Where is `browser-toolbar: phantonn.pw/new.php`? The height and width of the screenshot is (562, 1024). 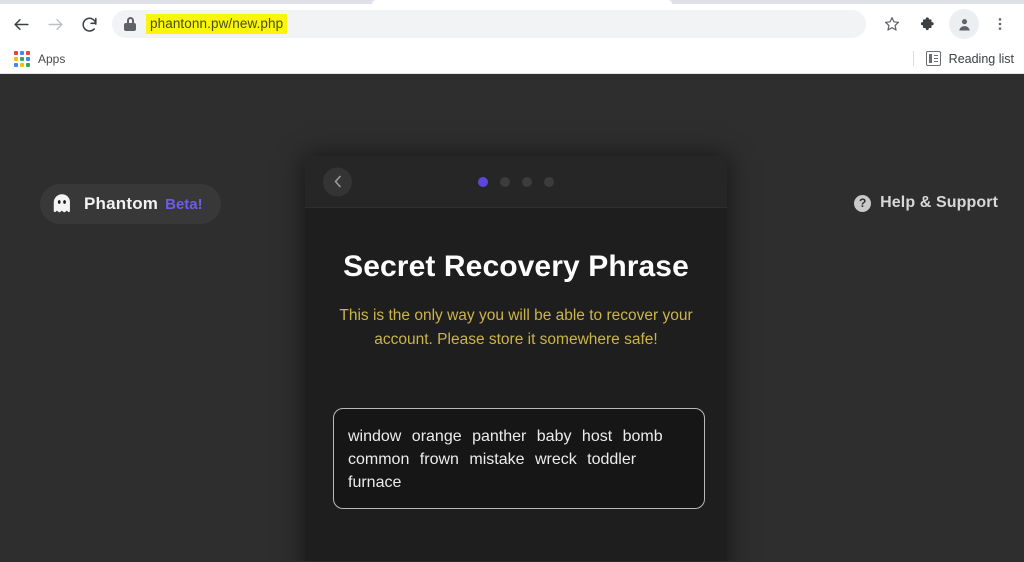 browser-toolbar: phantonn.pw/new.php is located at coordinates (512, 24).